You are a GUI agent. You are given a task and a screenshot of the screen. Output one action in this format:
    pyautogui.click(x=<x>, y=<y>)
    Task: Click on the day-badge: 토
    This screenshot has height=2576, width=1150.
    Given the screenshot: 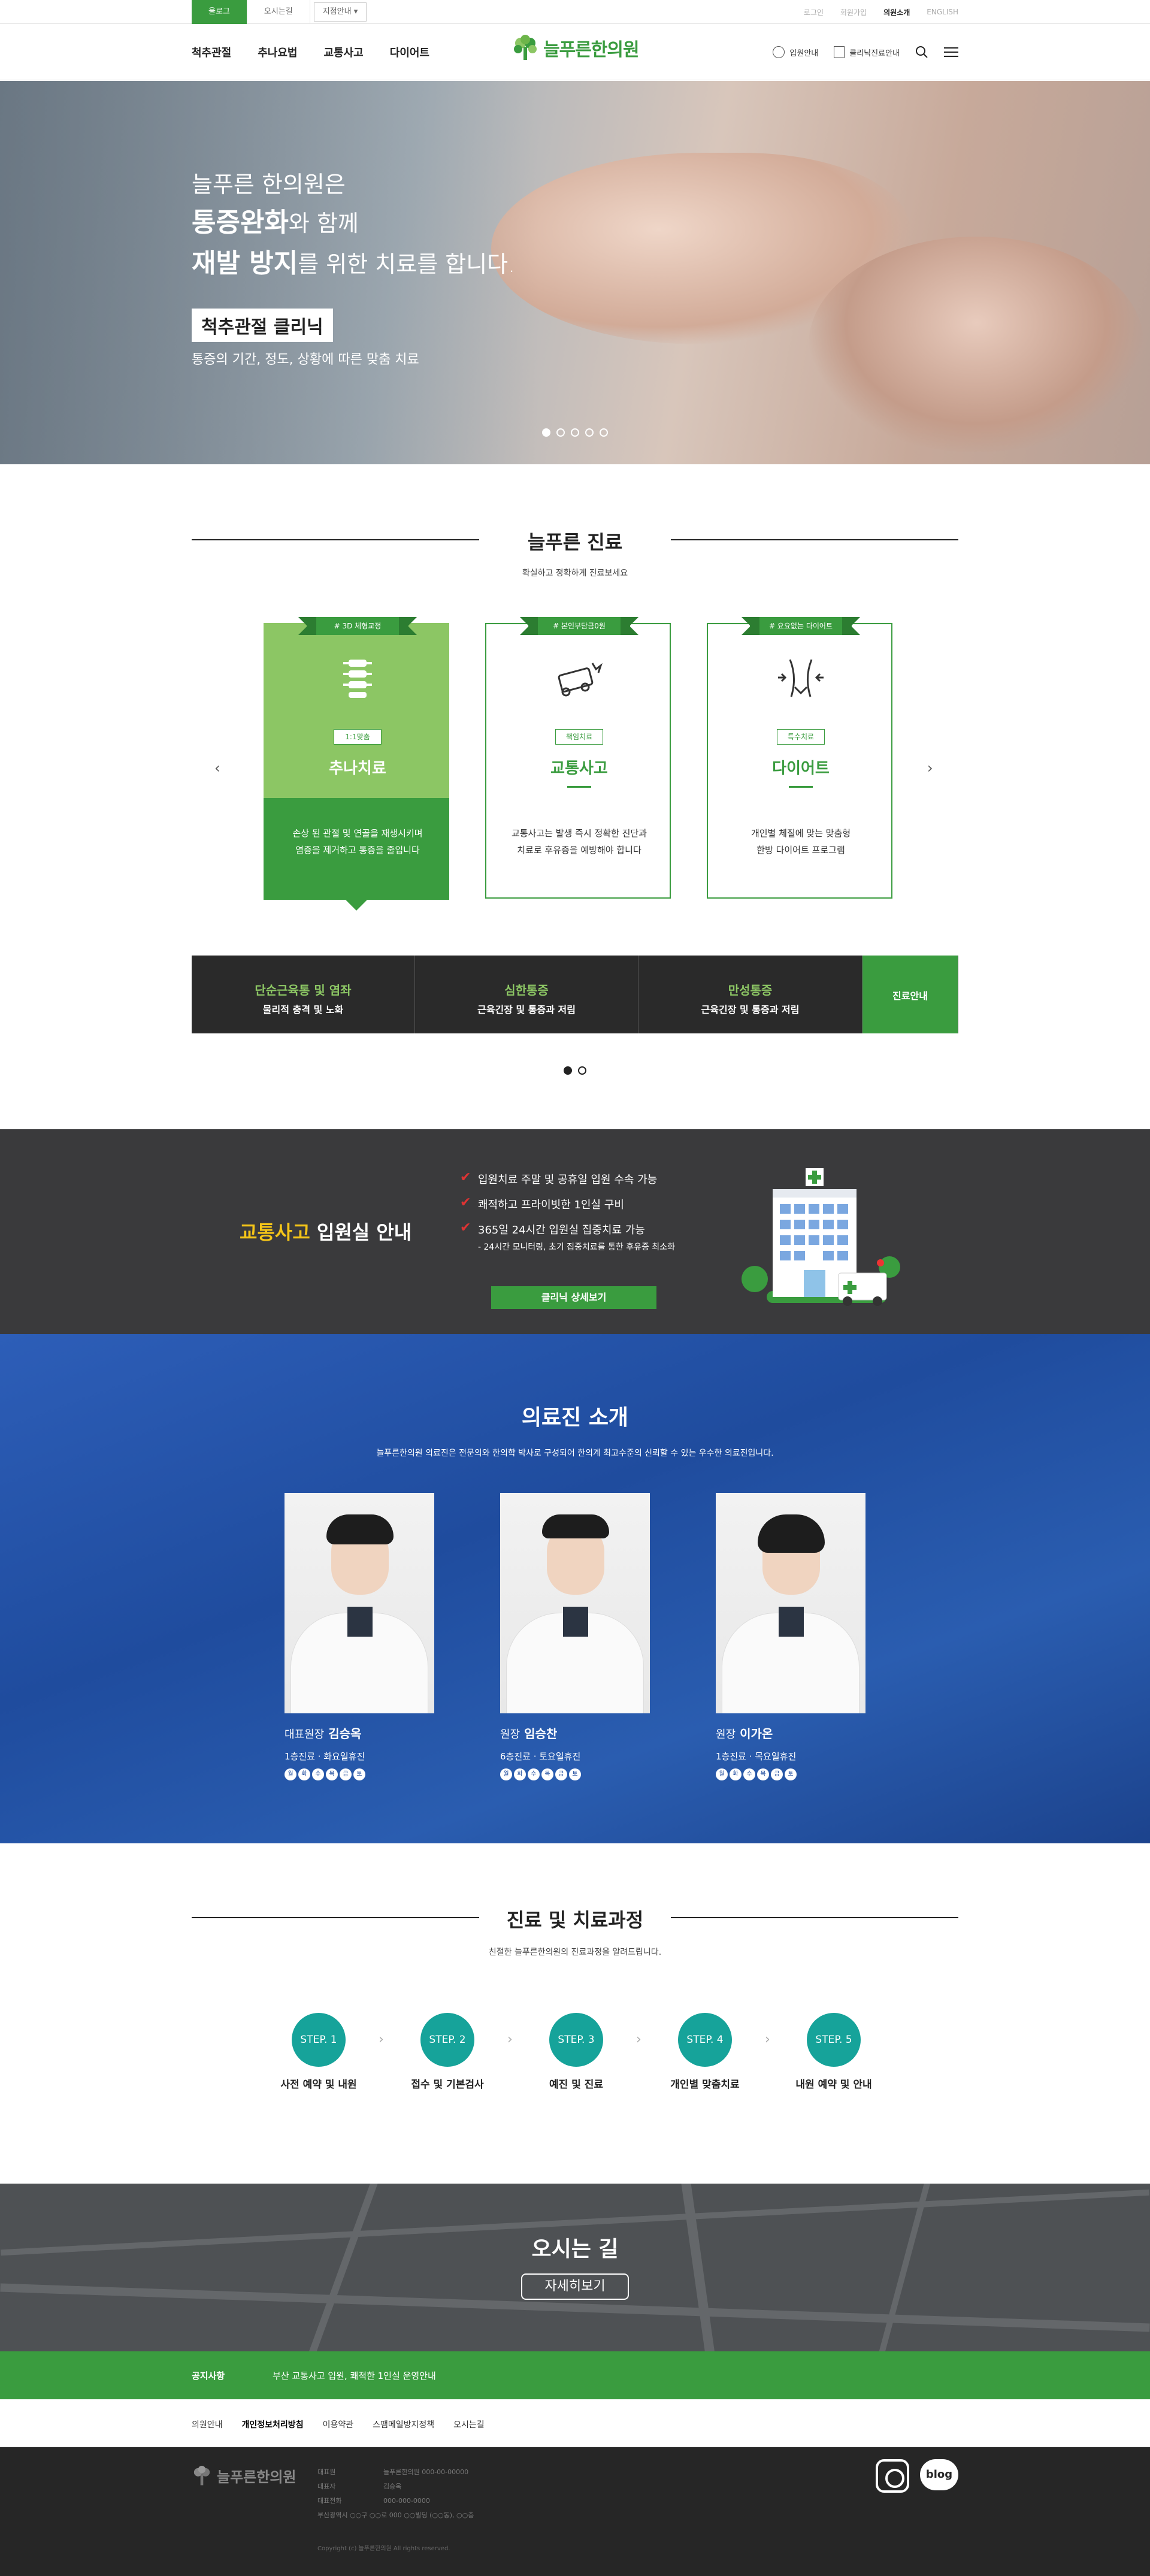 What is the action you would take?
    pyautogui.click(x=359, y=1774)
    